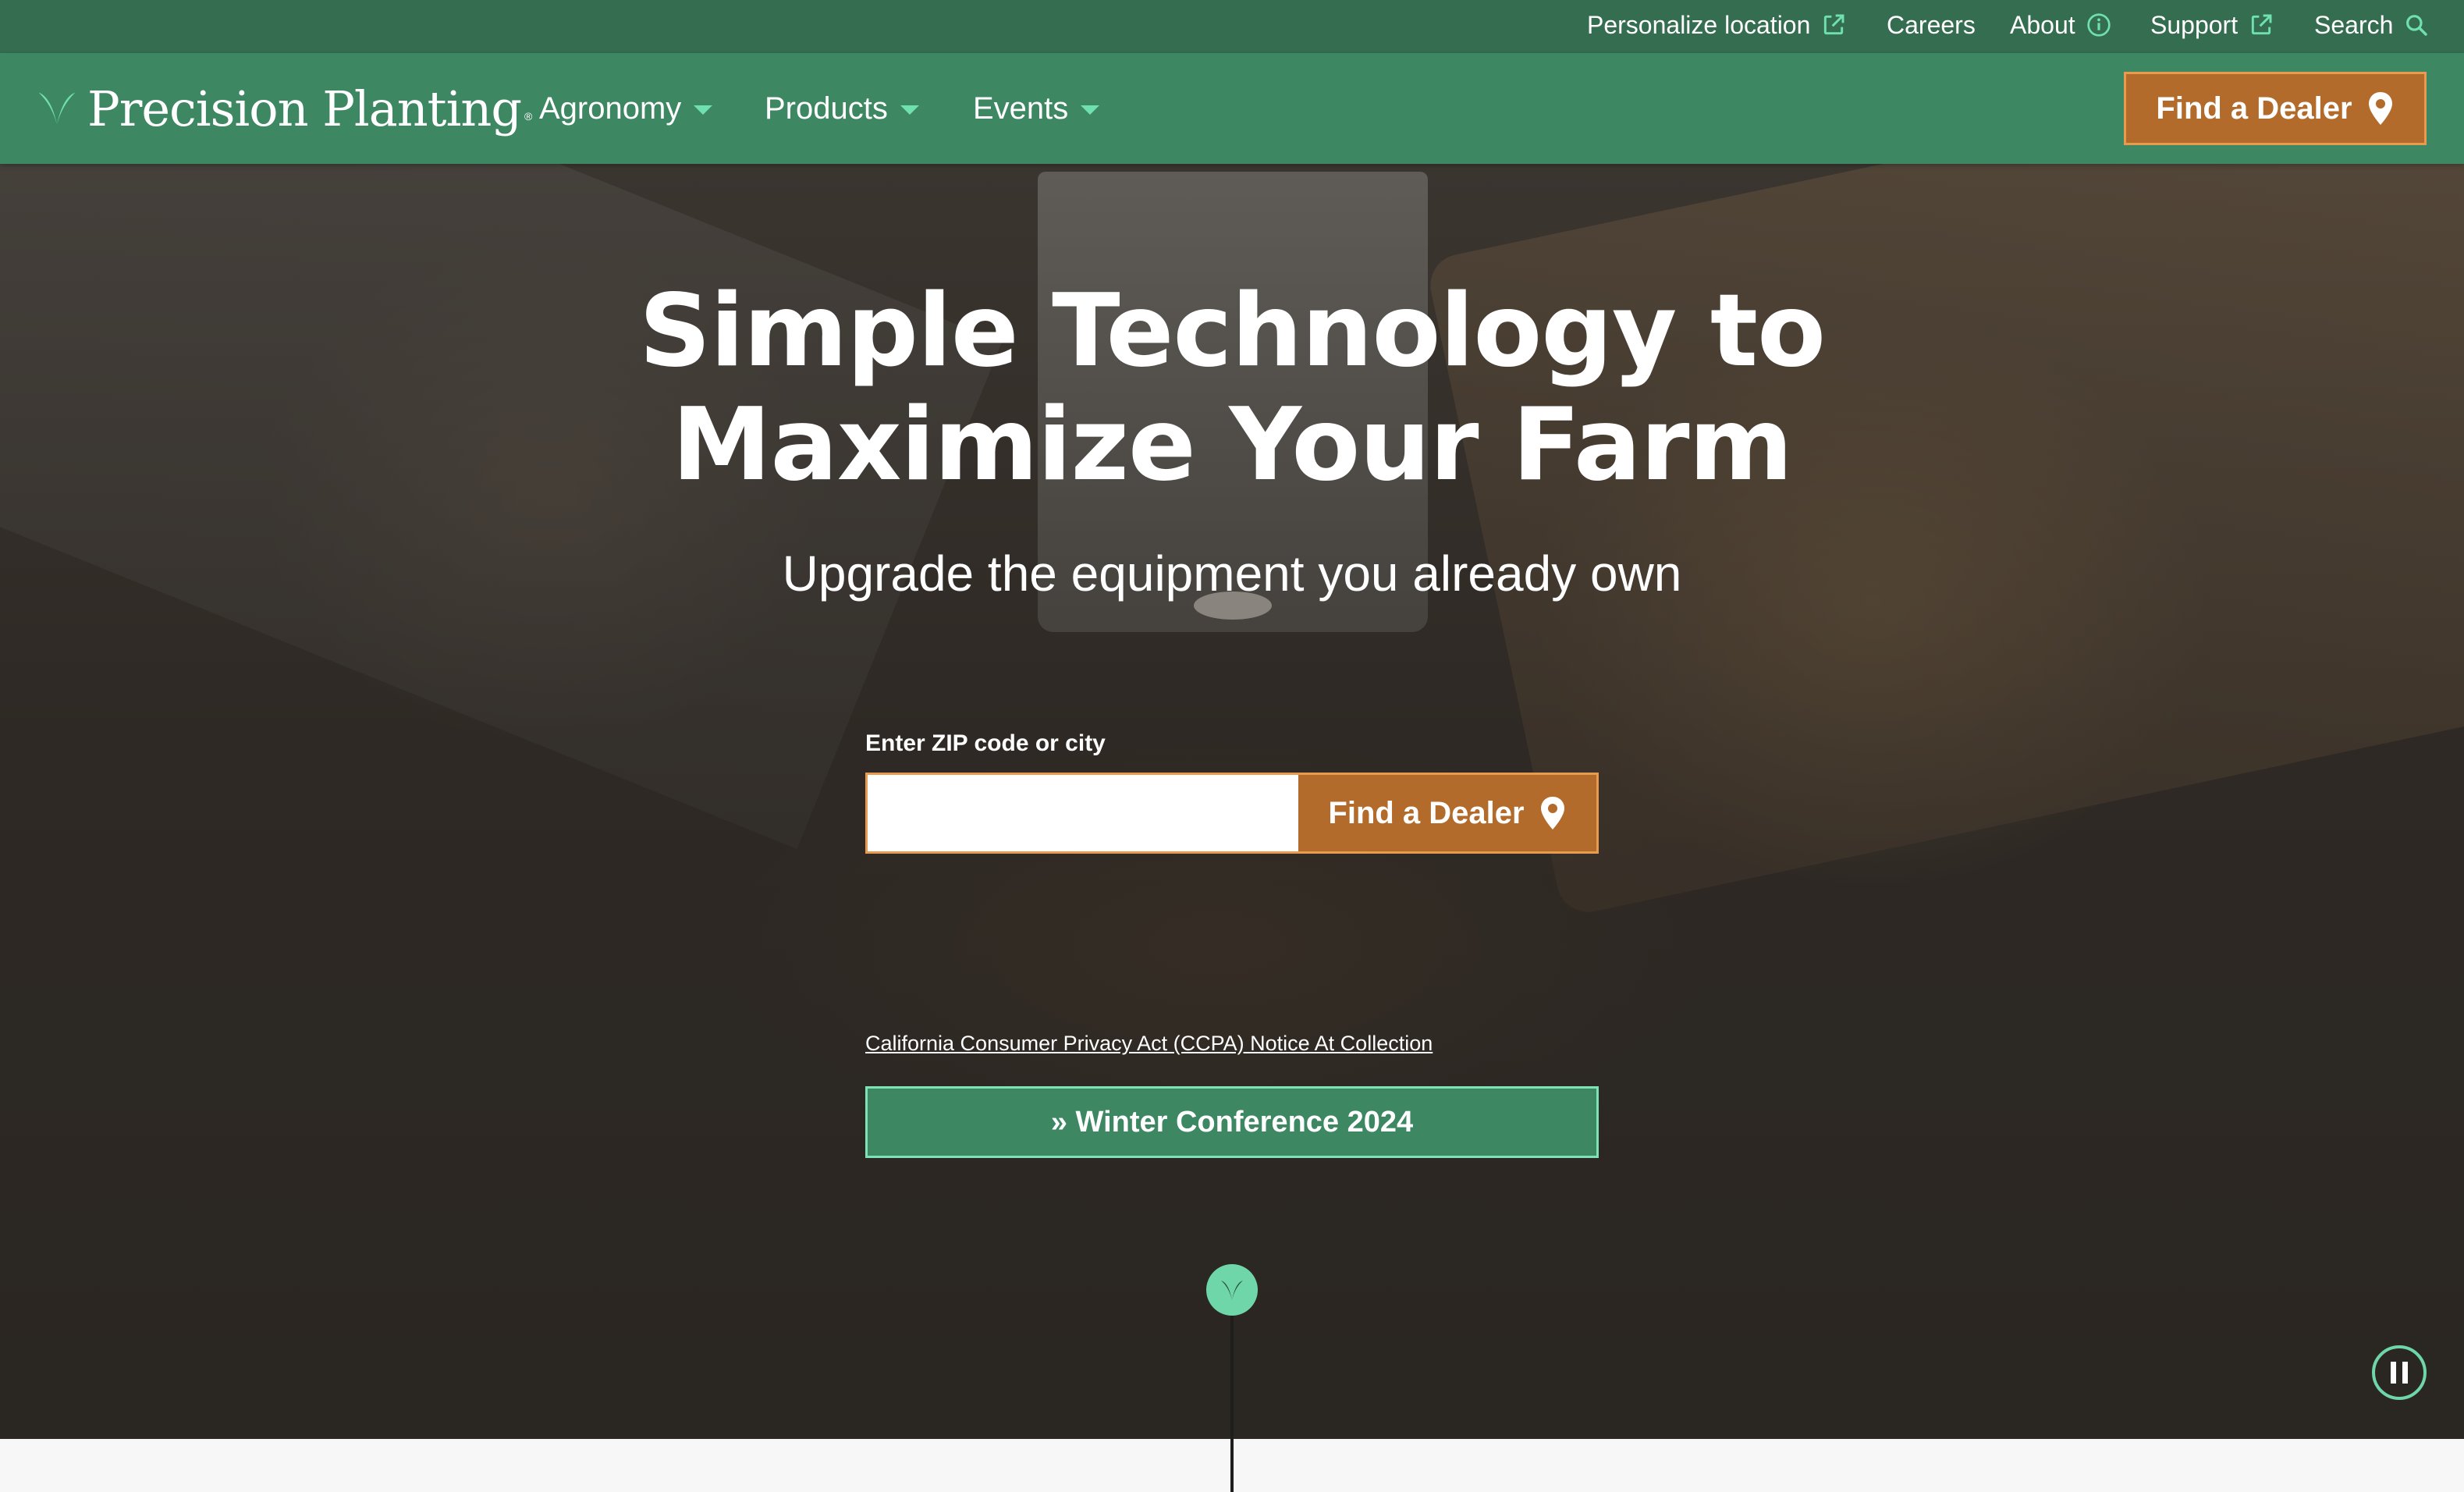 The image size is (2464, 1492). I want to click on nav-products: Products, so click(842, 108).